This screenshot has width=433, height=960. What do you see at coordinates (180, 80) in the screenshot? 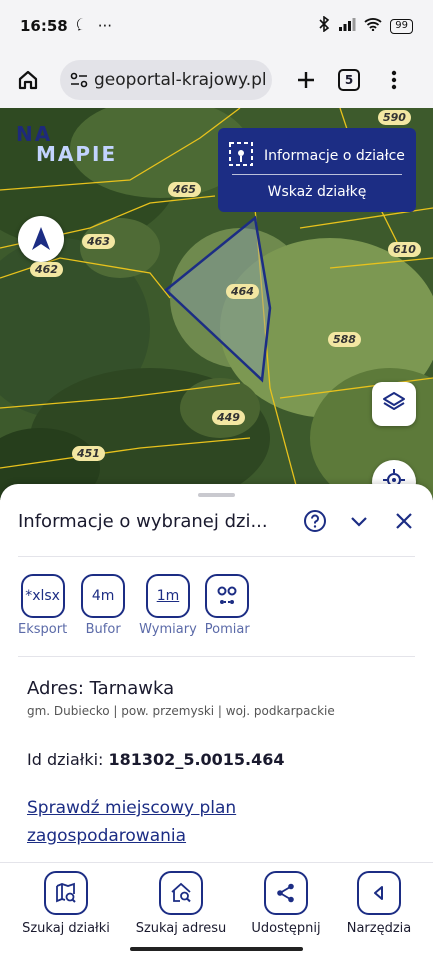
I see `url-text: geoportal-krajowy.pl` at bounding box center [180, 80].